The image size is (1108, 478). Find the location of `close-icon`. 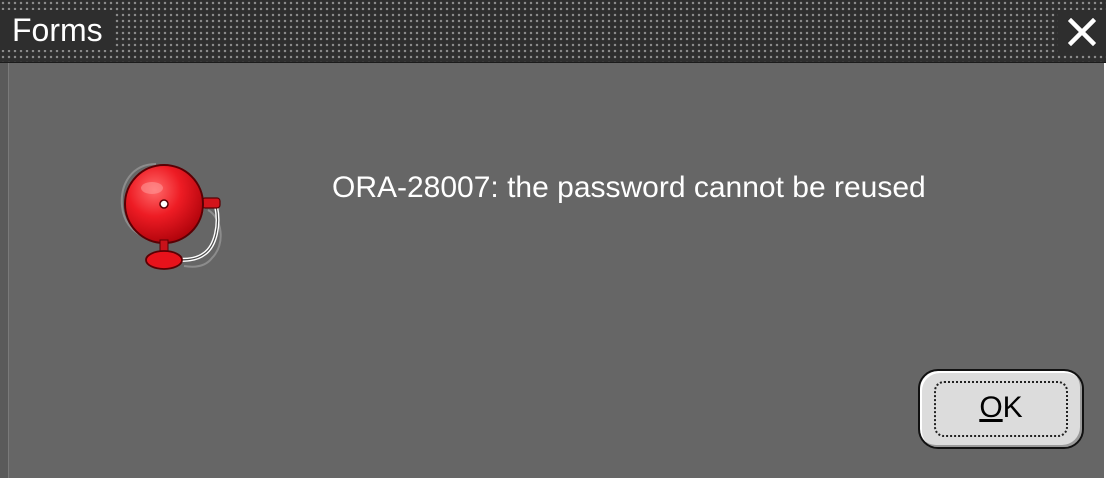

close-icon is located at coordinates (1082, 32).